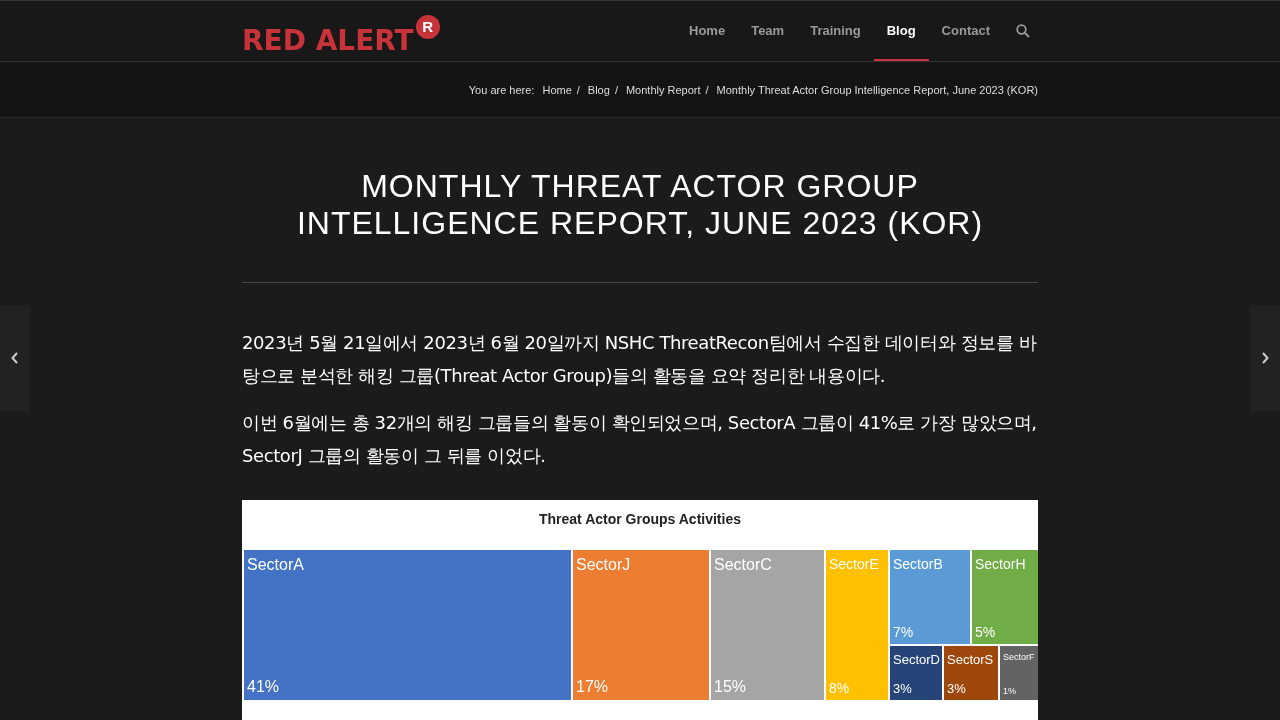  I want to click on next-post-button, so click(1265, 358).